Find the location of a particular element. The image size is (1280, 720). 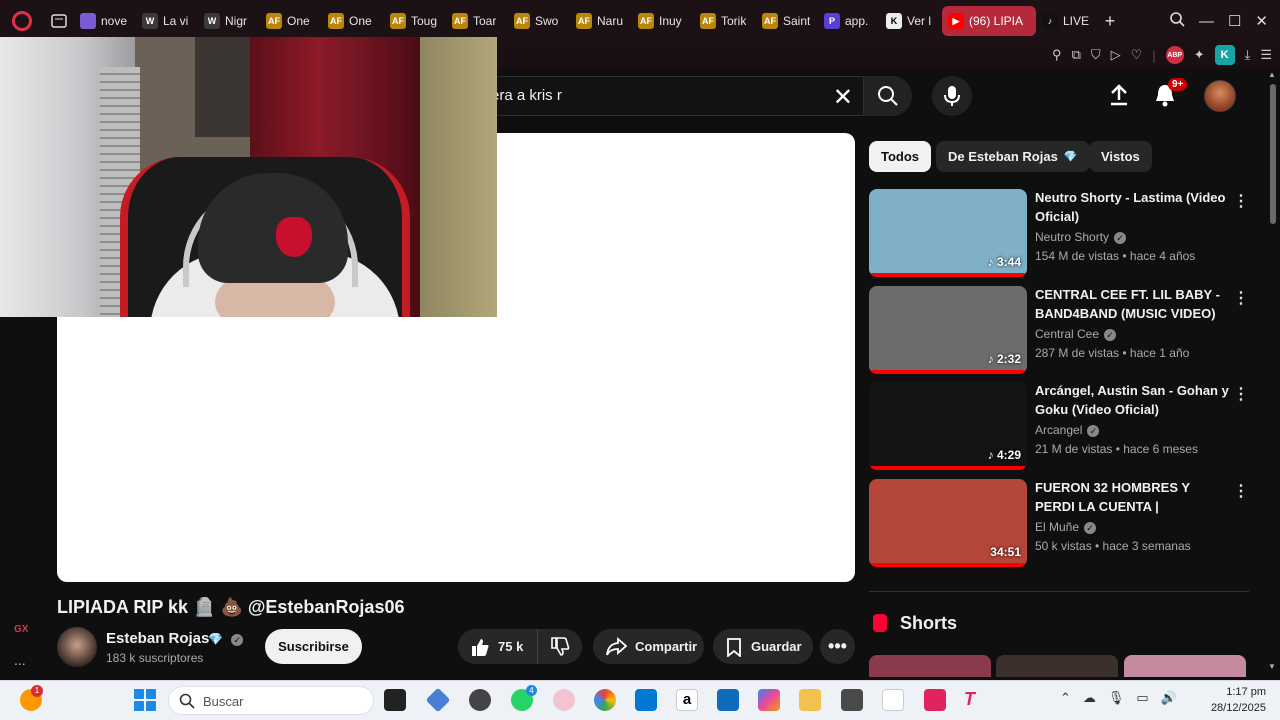

recommended-channel: Neutro Shorty ✓ is located at coordinates (1081, 237).